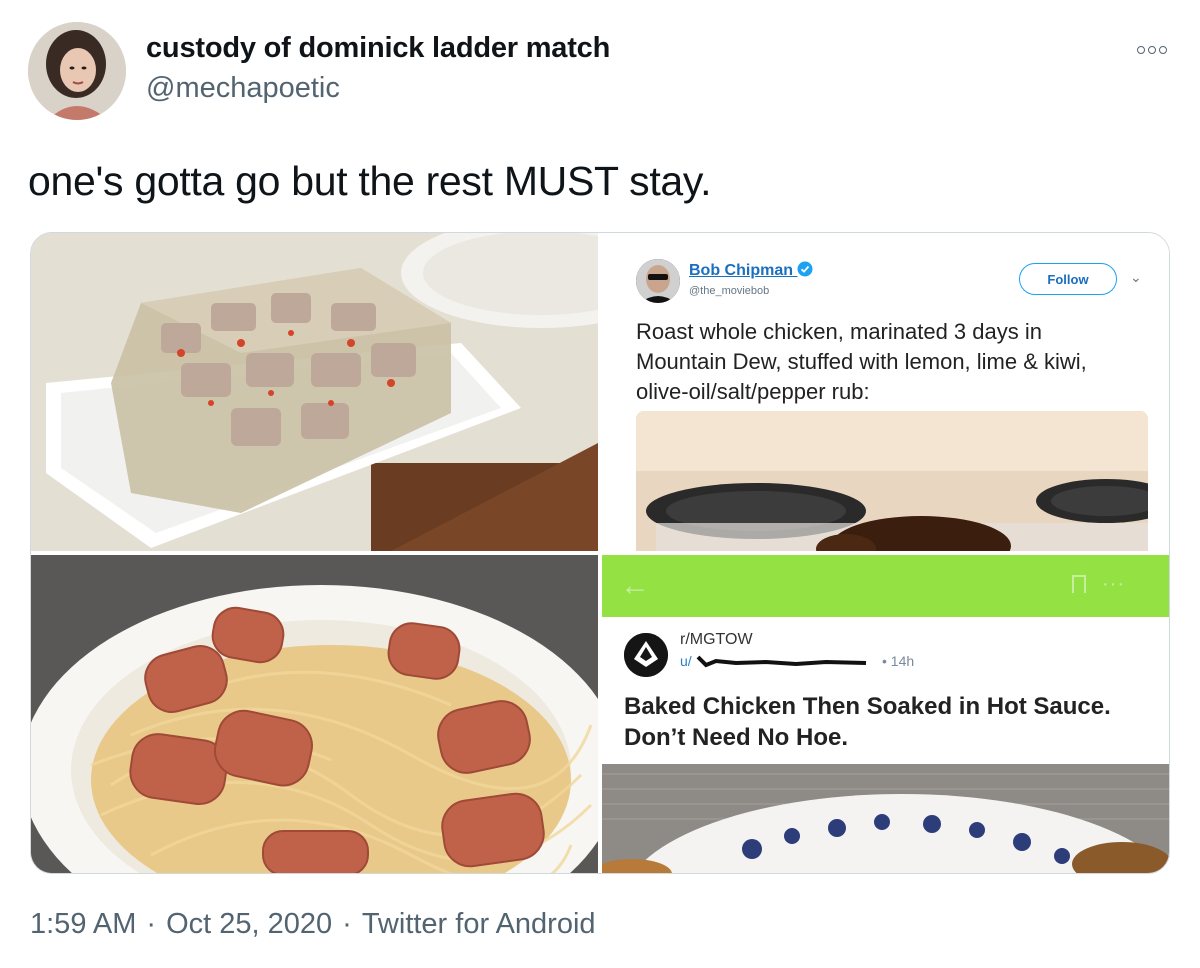  I want to click on redaction-scribble, so click(781, 661).